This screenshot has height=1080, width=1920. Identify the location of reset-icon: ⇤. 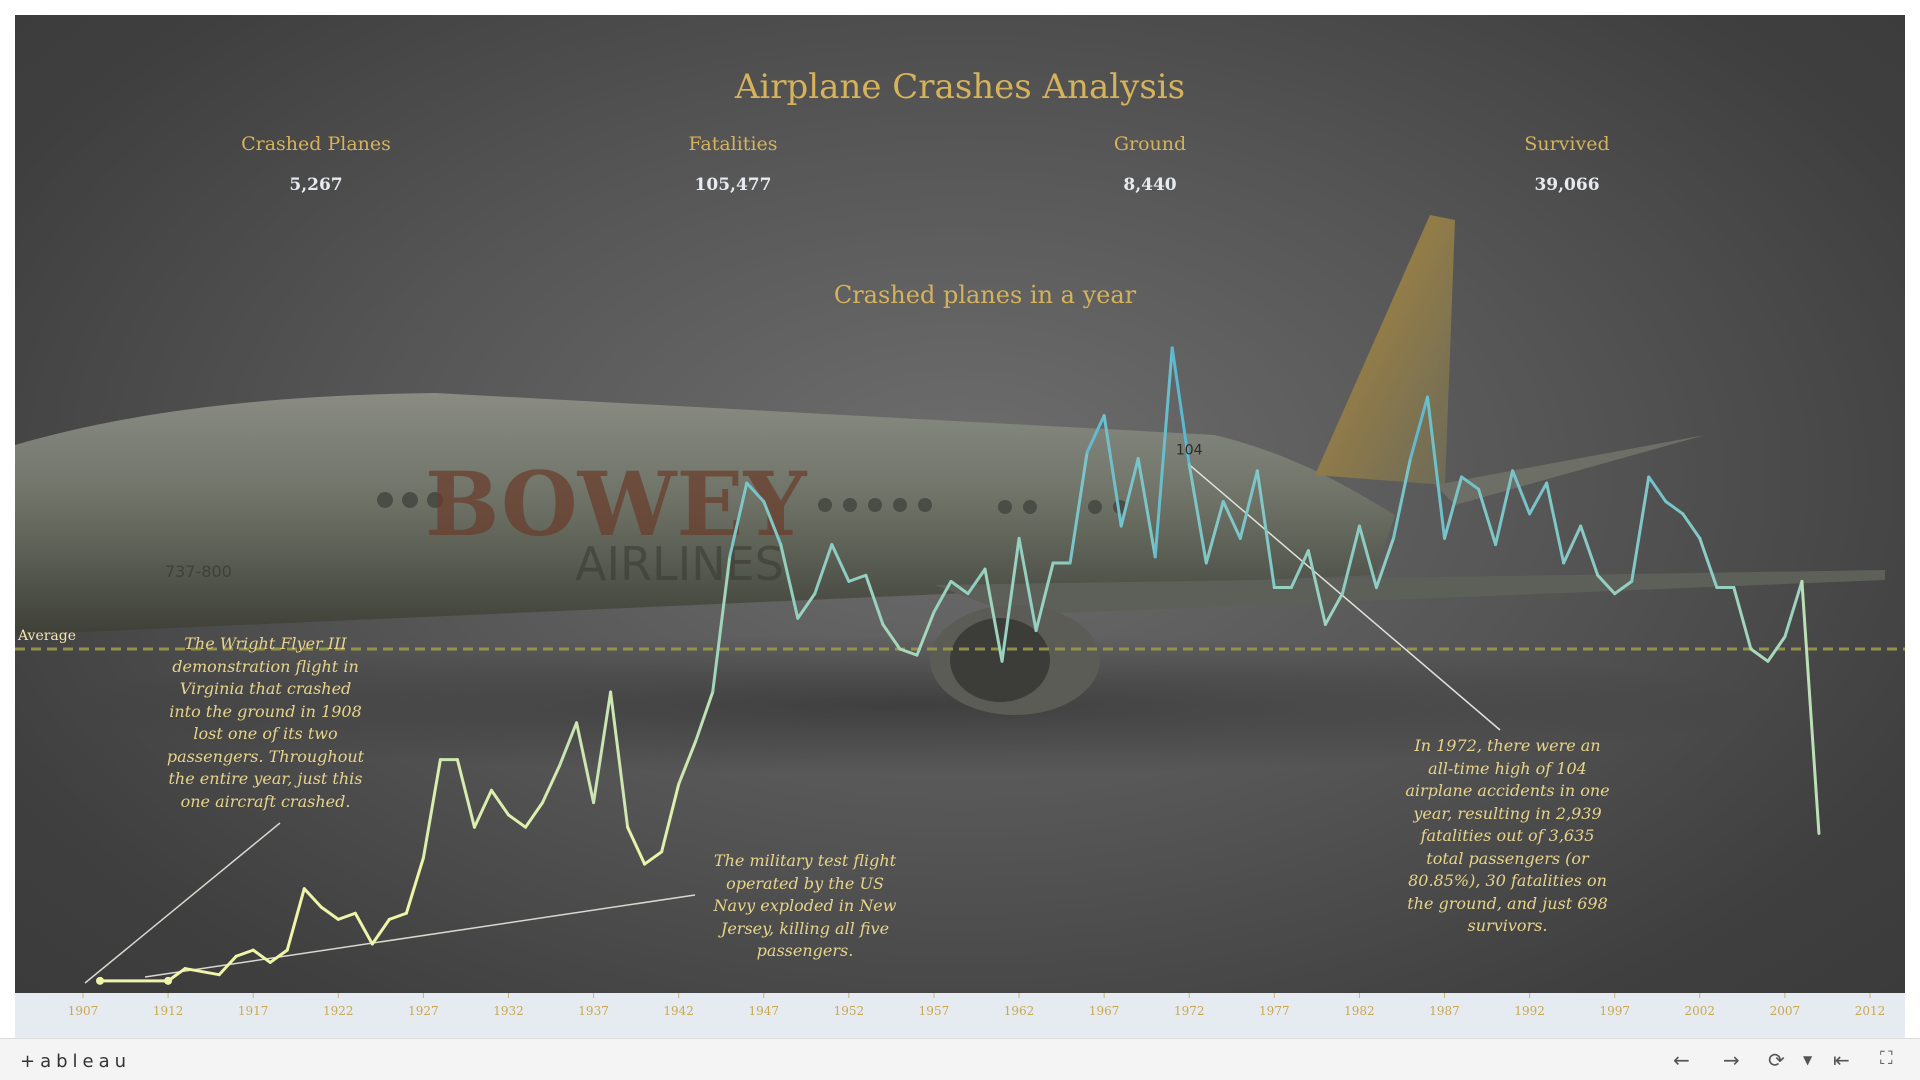
(1841, 1060).